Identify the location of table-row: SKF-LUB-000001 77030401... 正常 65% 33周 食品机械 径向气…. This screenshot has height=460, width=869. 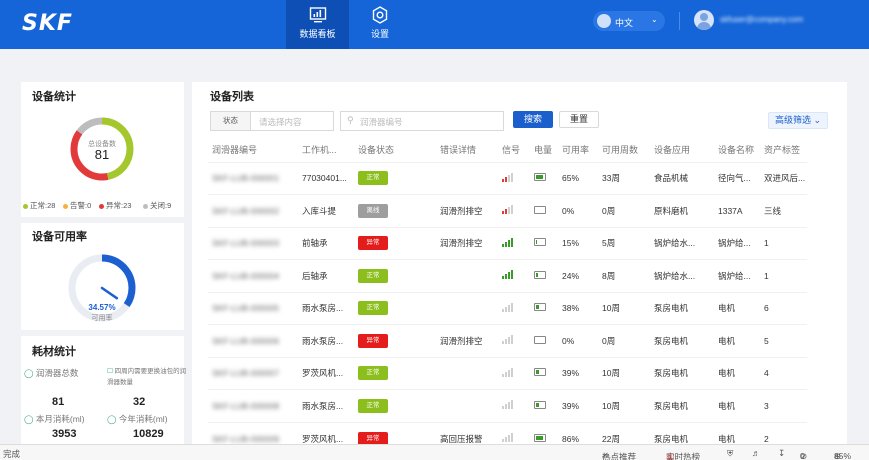
(507, 178).